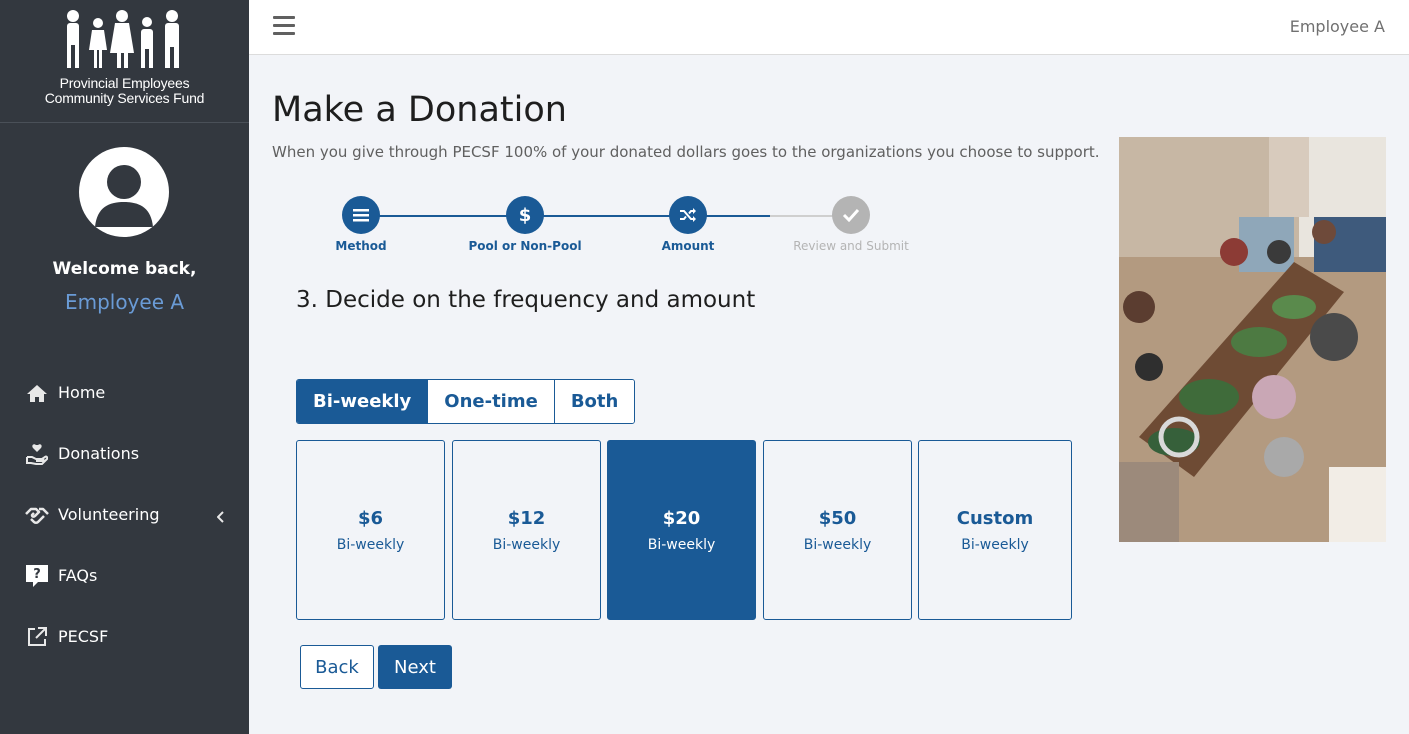 The height and width of the screenshot is (734, 1409). What do you see at coordinates (37, 515) in the screenshot?
I see `handshake-icon` at bounding box center [37, 515].